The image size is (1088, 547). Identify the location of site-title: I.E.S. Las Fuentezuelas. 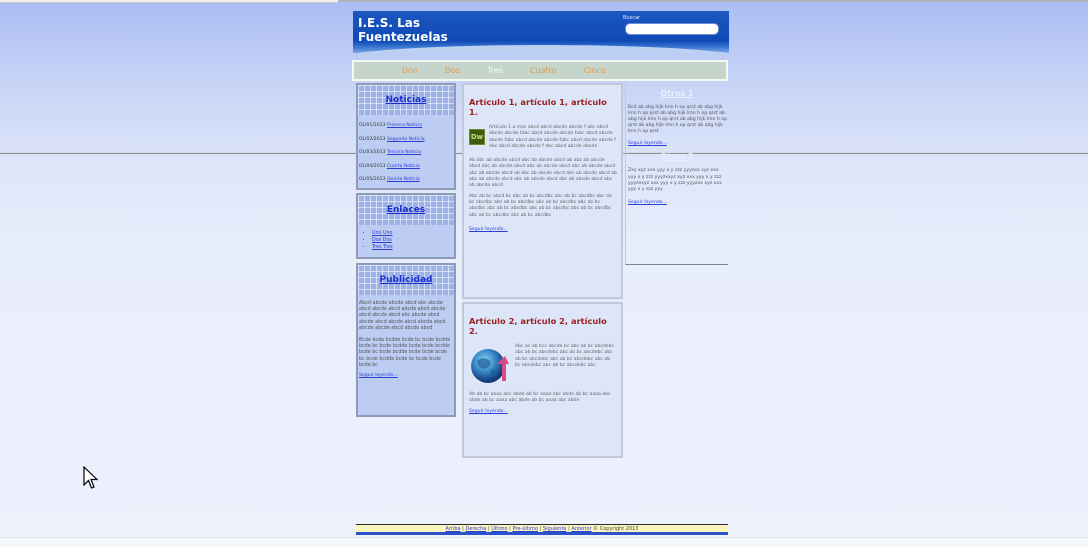
(403, 30).